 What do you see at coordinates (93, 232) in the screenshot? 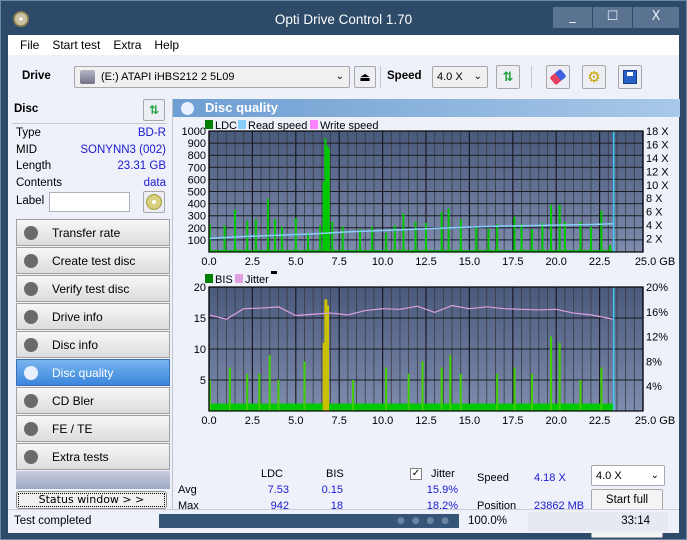
I see `nav-transfer-rate: Transfer rate` at bounding box center [93, 232].